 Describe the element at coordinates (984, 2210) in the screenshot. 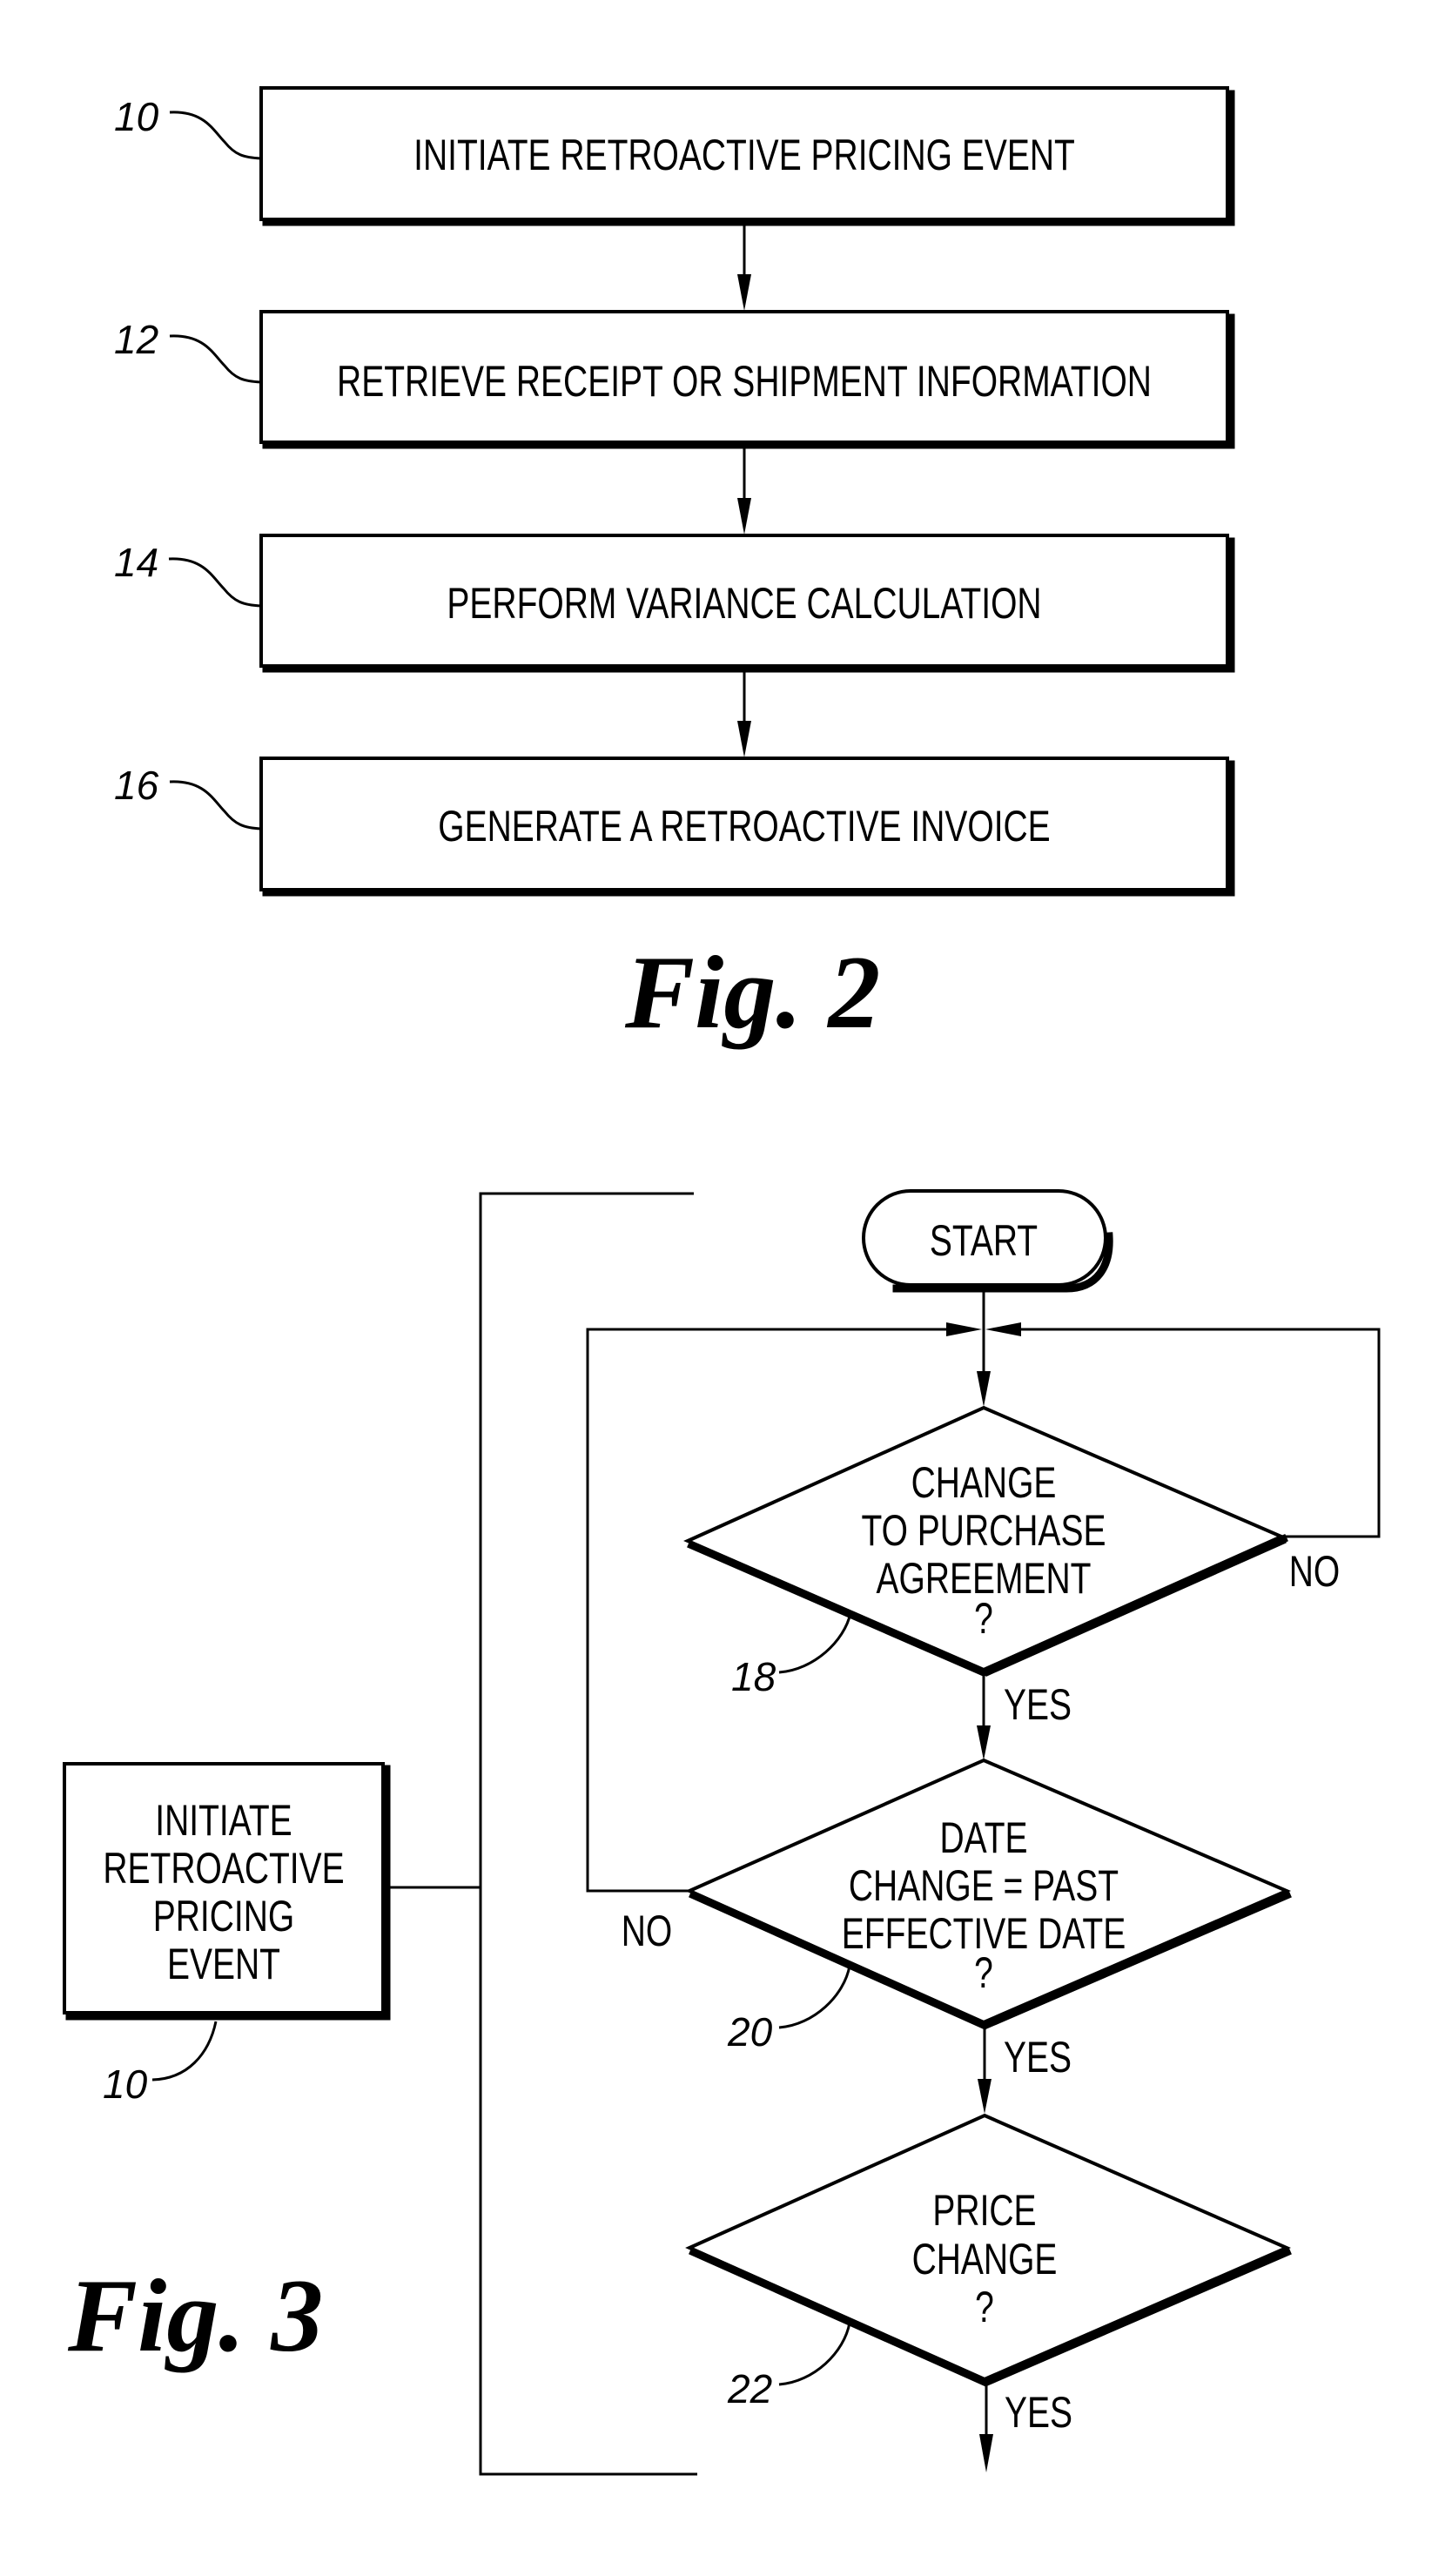

I see `decision-line: PRICE` at that location.